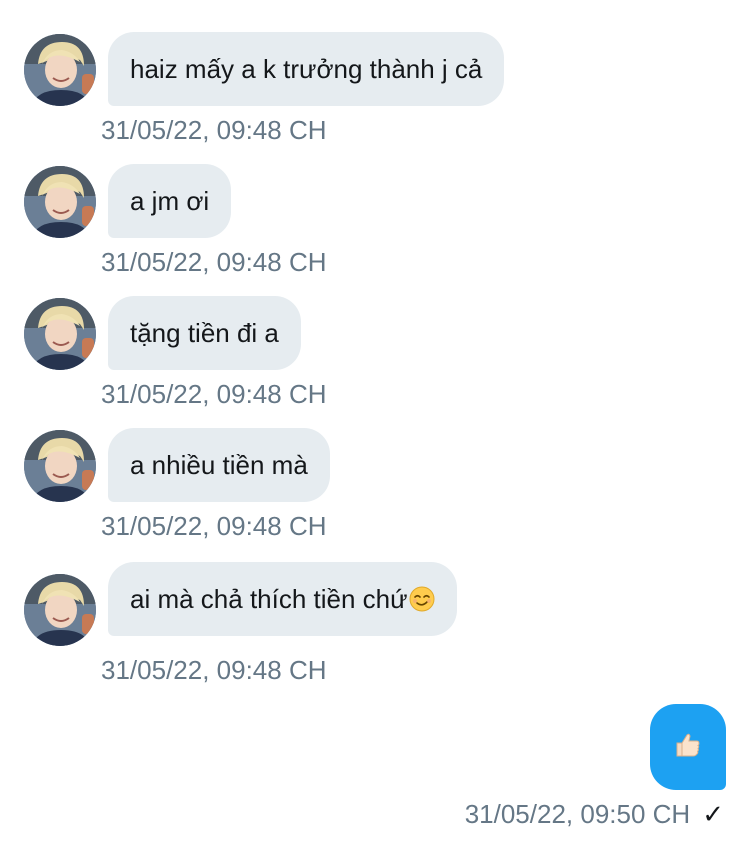 This screenshot has width=750, height=859. I want to click on message-bubble: haiz mấy a k trưởng thành j cả, so click(306, 69).